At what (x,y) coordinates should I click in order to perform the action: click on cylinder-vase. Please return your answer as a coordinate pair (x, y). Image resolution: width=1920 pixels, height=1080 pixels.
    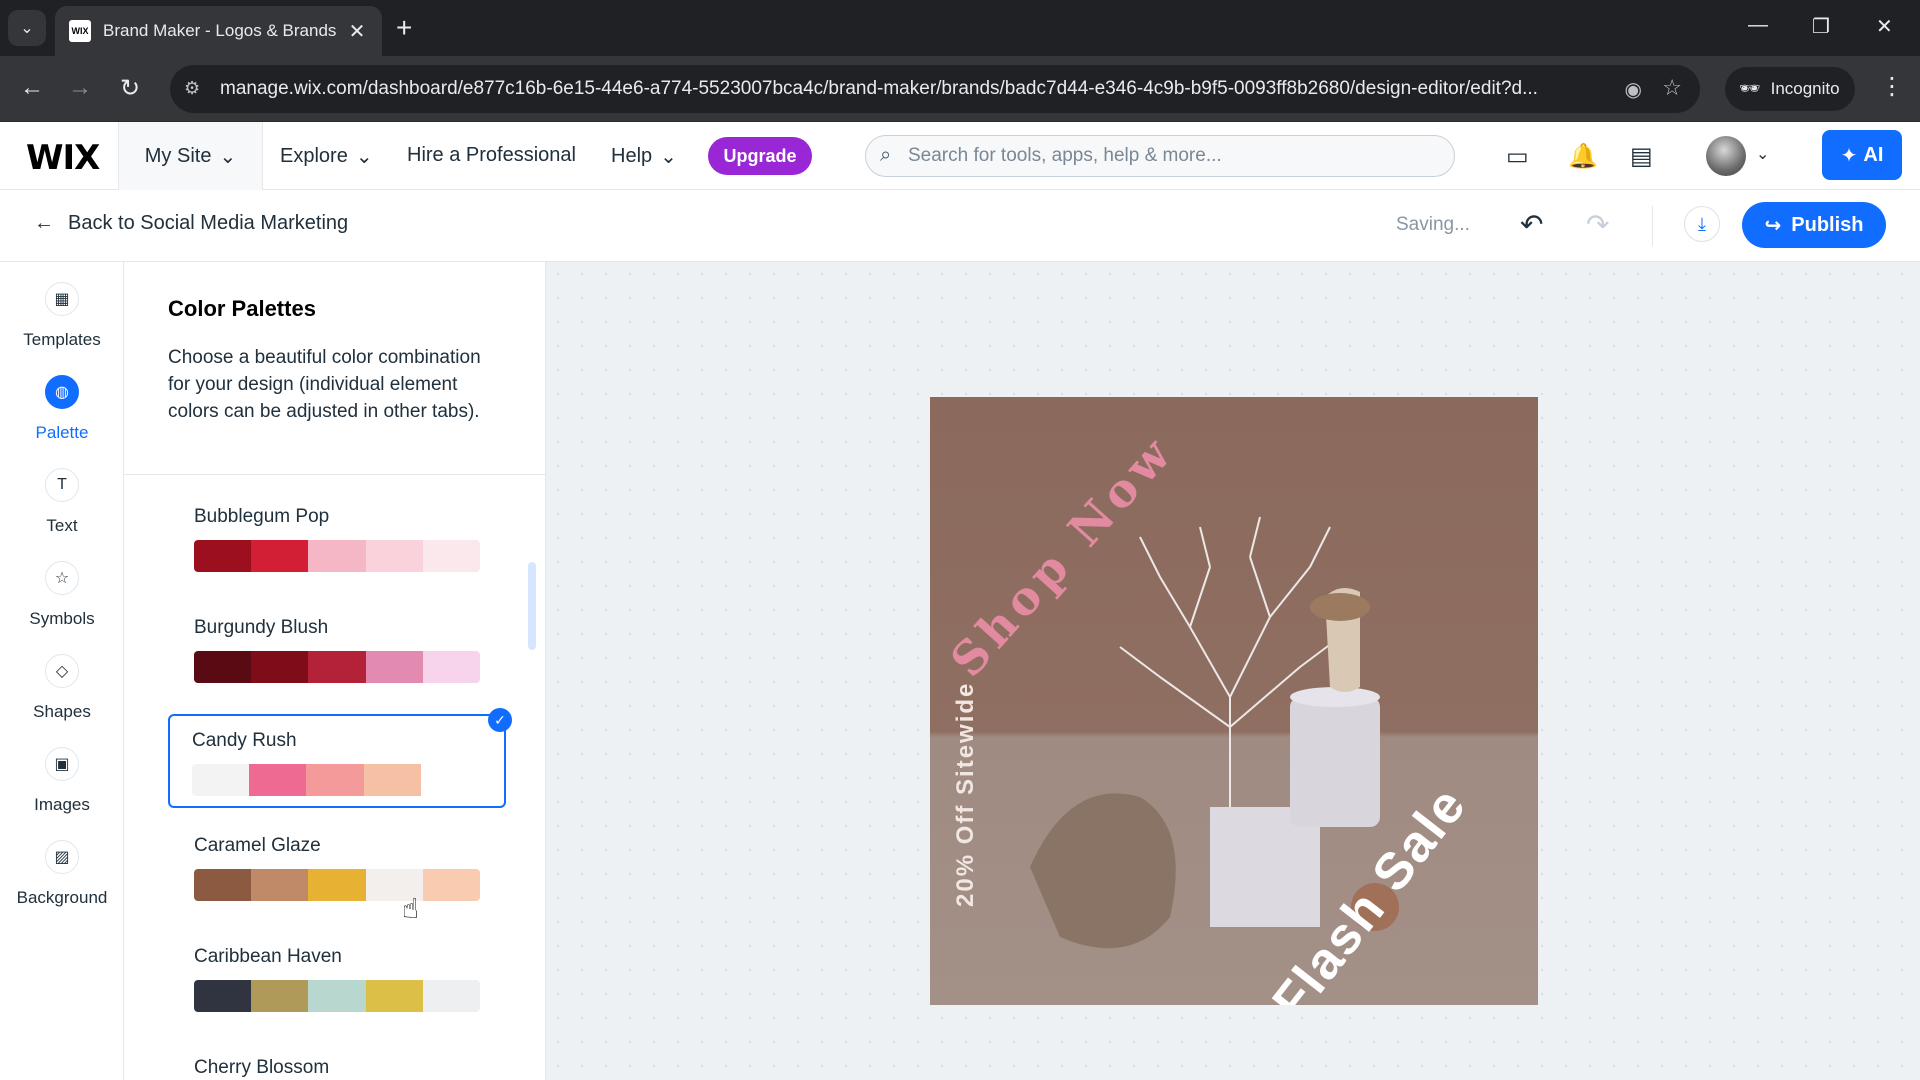
    Looking at the image, I should click on (1335, 762).